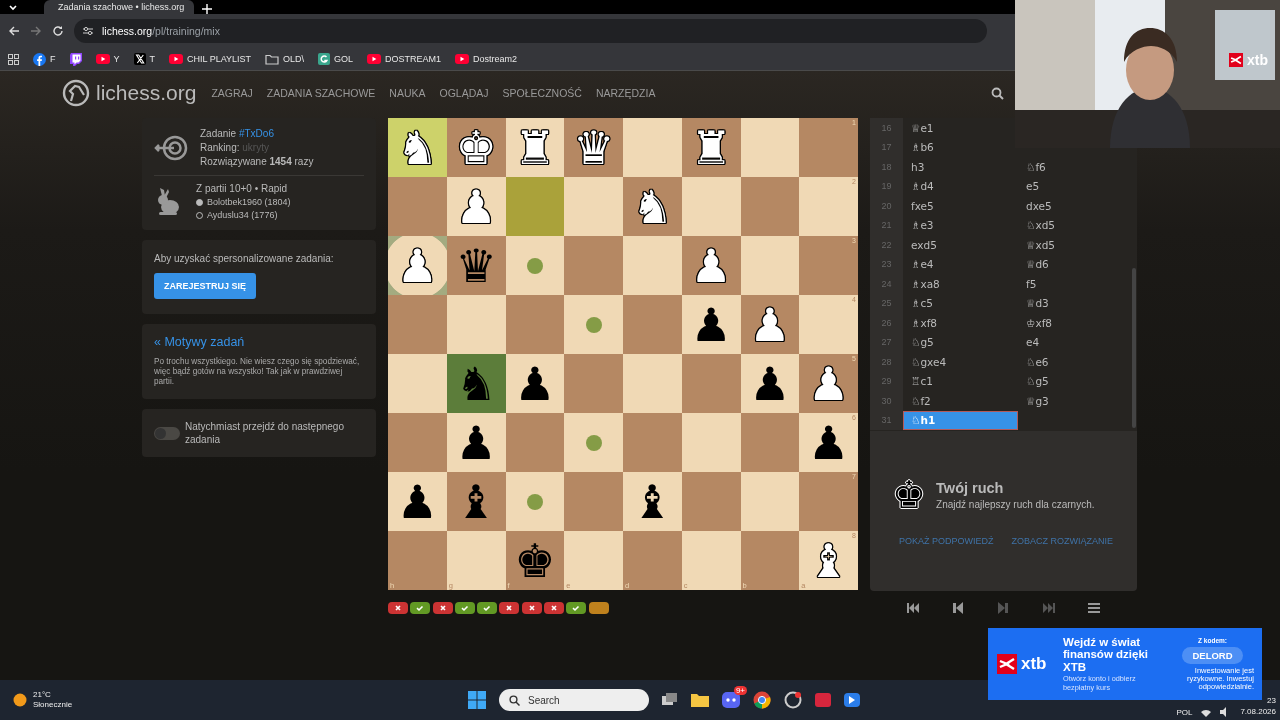  Describe the element at coordinates (1077, 303) in the screenshot. I see `move-cell: ♕d3` at that location.